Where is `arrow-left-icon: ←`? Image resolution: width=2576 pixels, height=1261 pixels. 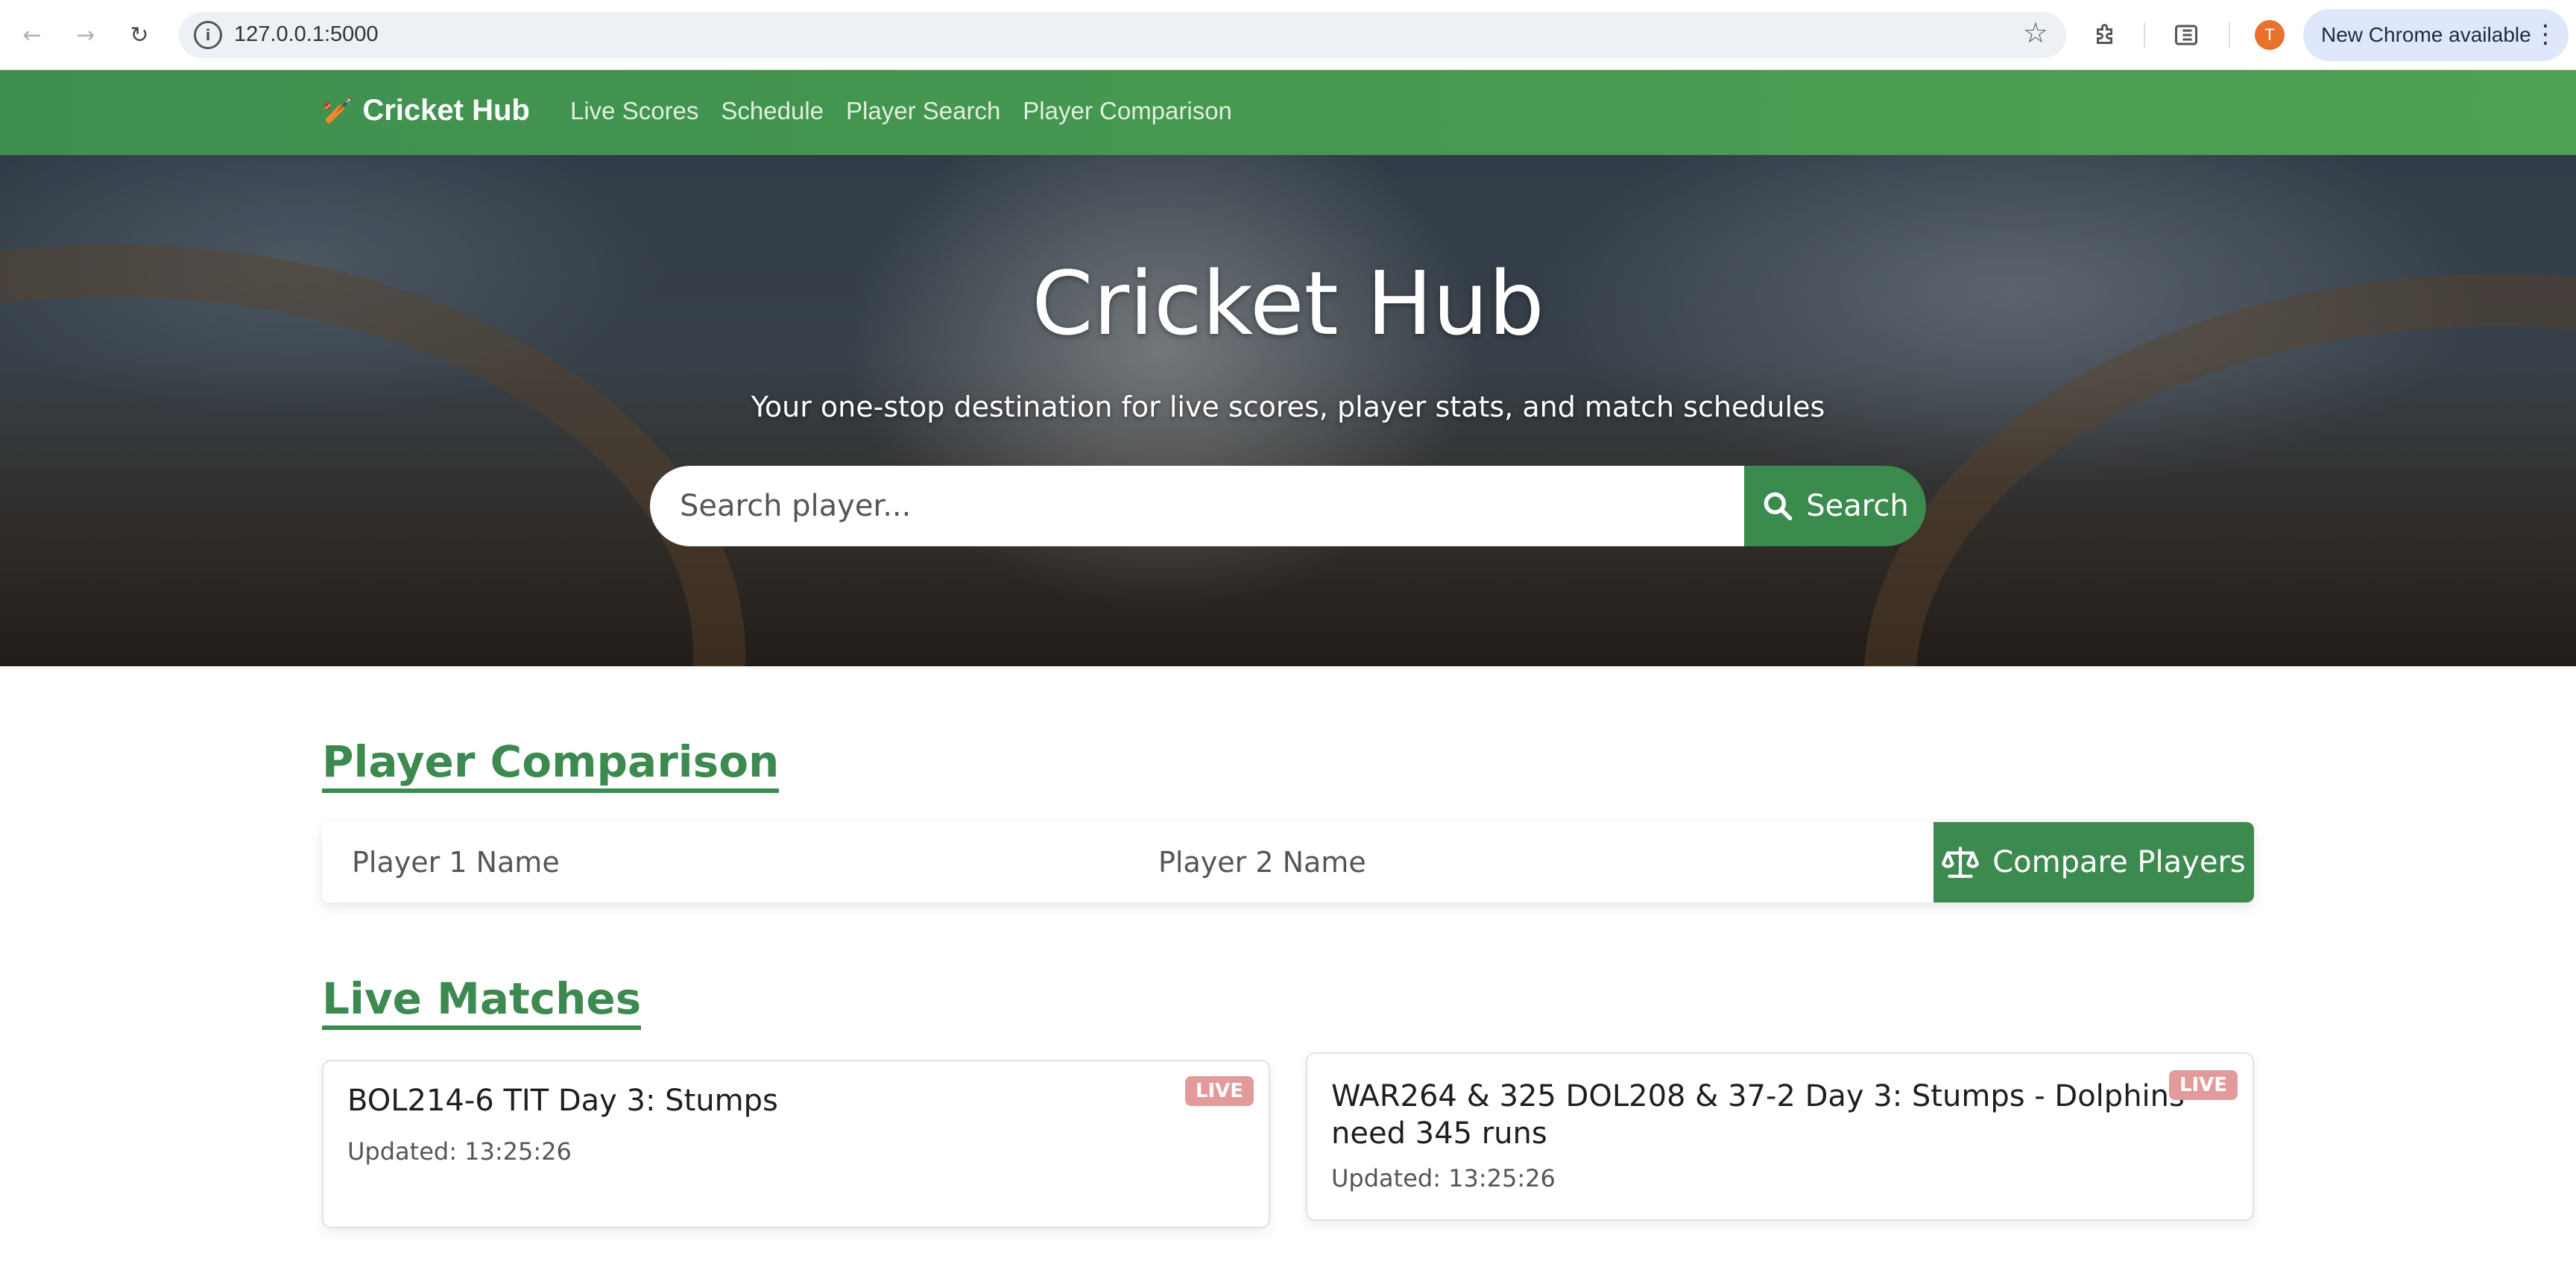
arrow-left-icon: ← is located at coordinates (32, 35).